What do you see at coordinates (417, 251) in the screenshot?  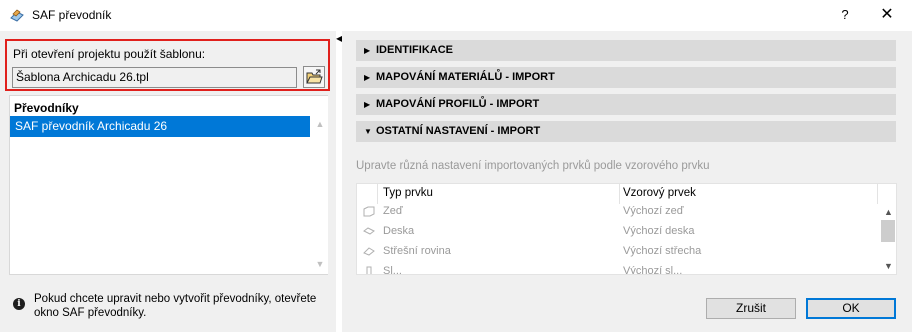 I see `row-type: Střešní rovina` at bounding box center [417, 251].